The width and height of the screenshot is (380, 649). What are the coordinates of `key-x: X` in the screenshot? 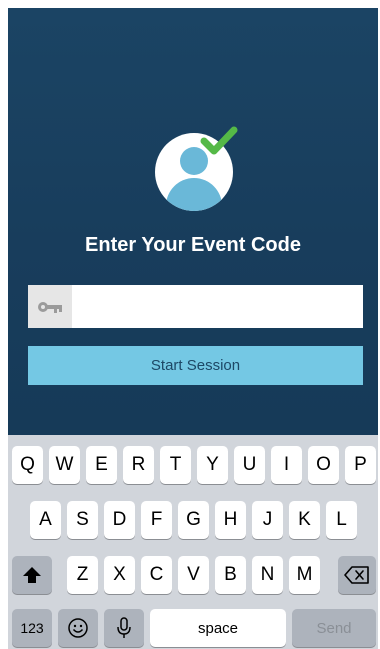 It's located at (119, 575).